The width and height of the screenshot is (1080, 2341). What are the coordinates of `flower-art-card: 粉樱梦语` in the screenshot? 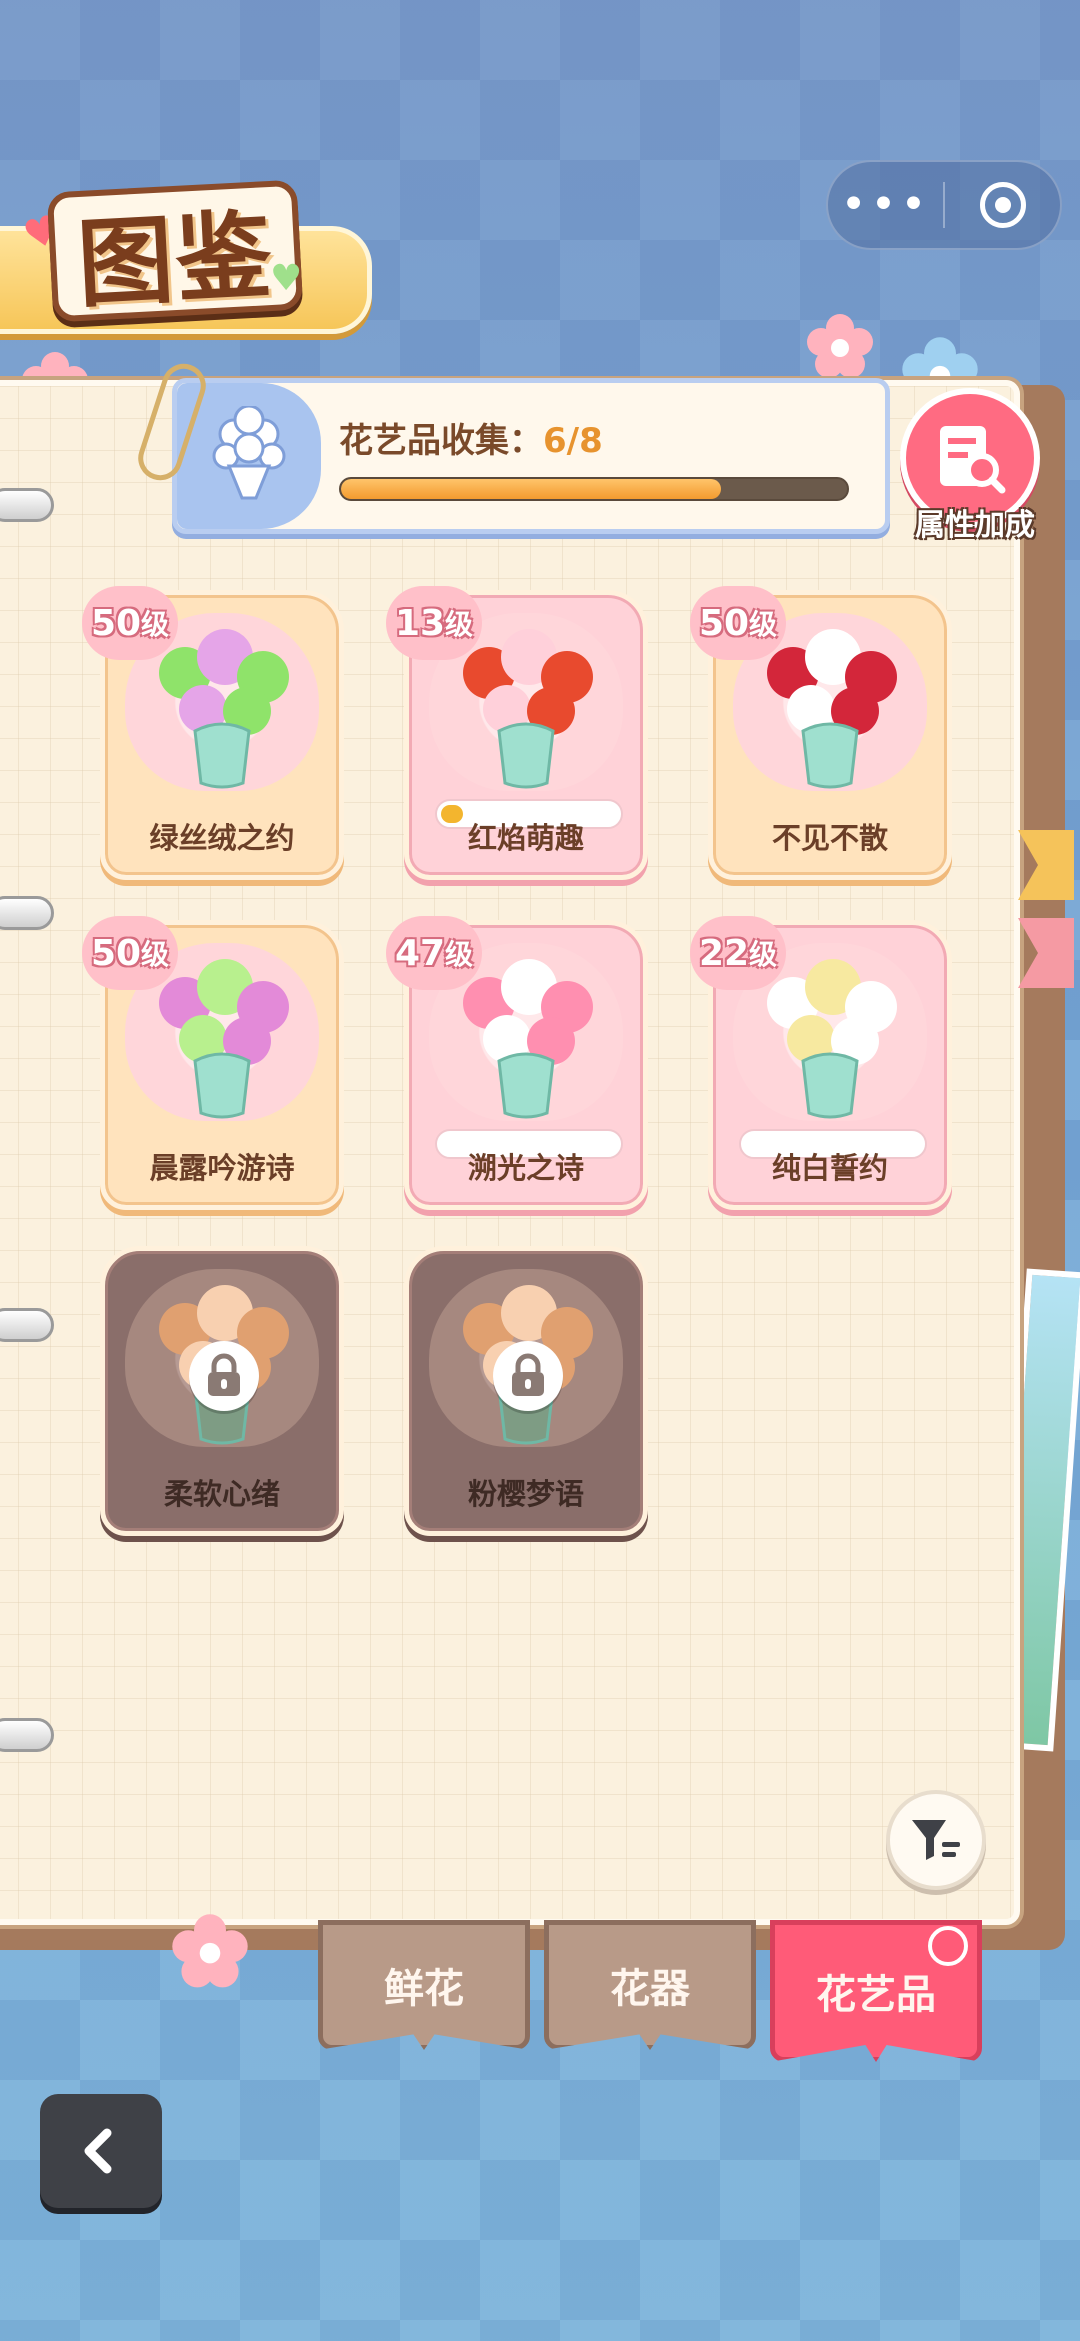 It's located at (526, 1391).